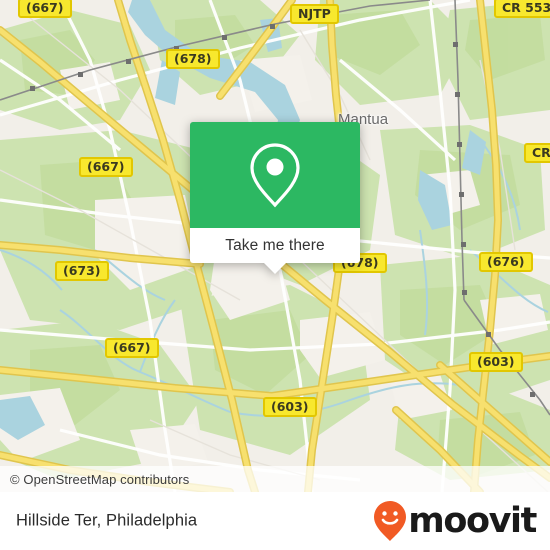 The height and width of the screenshot is (550, 550). I want to click on destination-popup: Take me there, so click(275, 198).